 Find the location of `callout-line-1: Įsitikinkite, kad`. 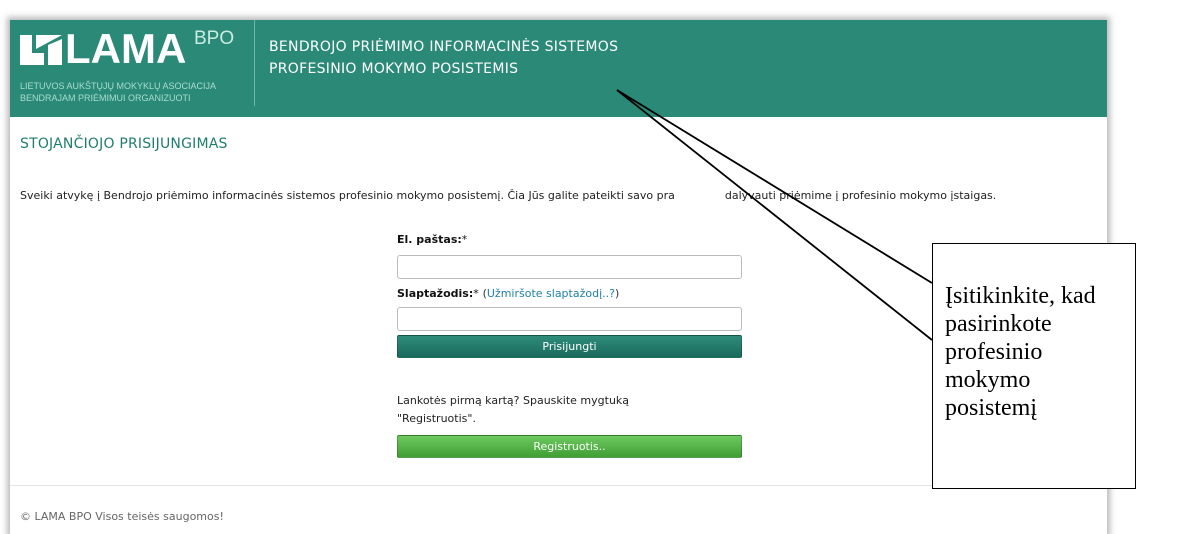

callout-line-1: Įsitikinkite, kad is located at coordinates (1020, 296).